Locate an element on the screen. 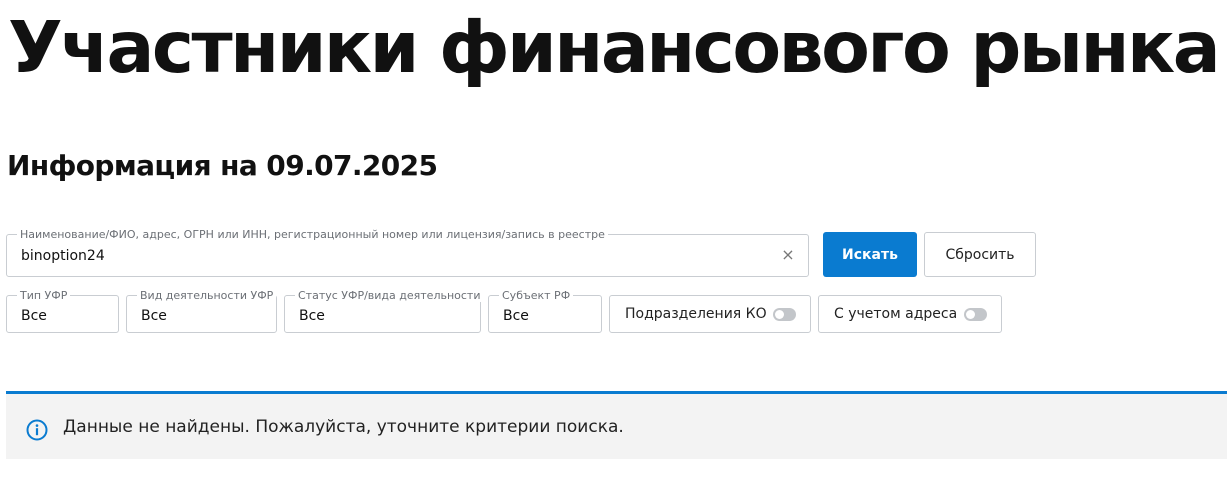 This screenshot has width=1227, height=494. filter-status: Статус УФР/вида деятельности Все is located at coordinates (384, 311).